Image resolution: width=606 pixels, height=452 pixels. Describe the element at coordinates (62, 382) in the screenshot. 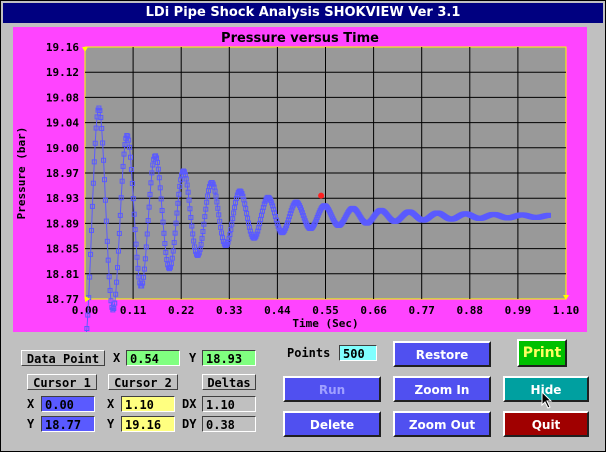

I see `cursor1-label: Cursor 1` at that location.